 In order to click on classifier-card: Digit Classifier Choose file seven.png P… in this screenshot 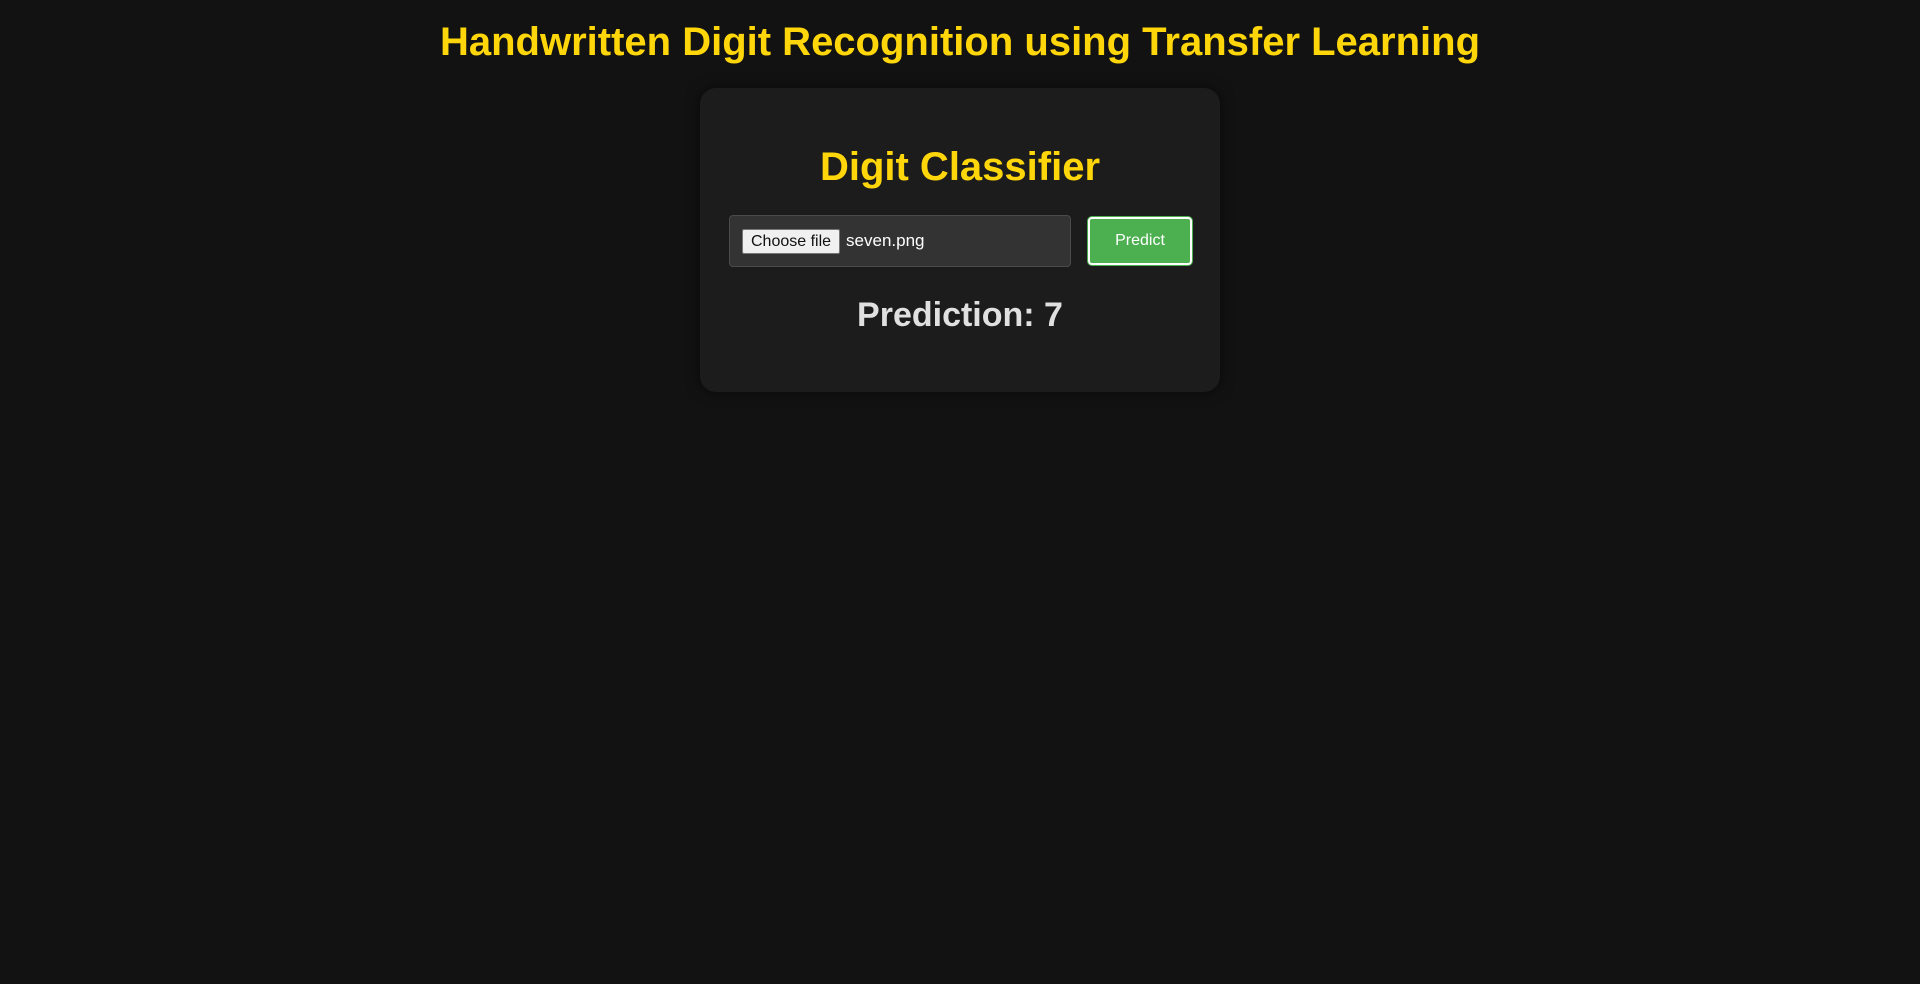, I will do `click(960, 240)`.